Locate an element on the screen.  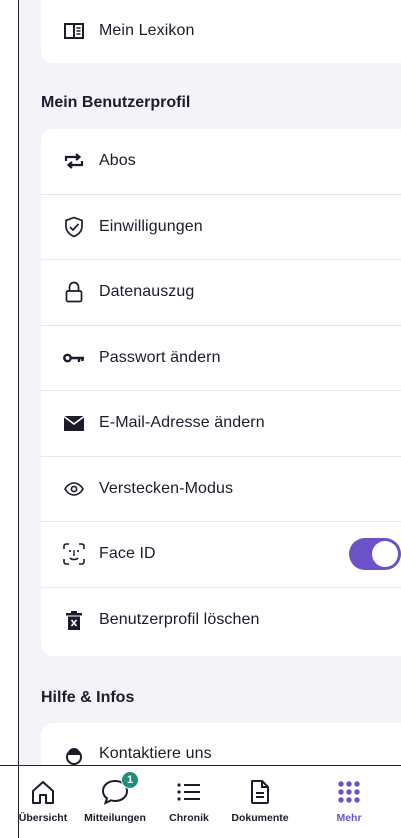
eye-icon is located at coordinates (74, 489).